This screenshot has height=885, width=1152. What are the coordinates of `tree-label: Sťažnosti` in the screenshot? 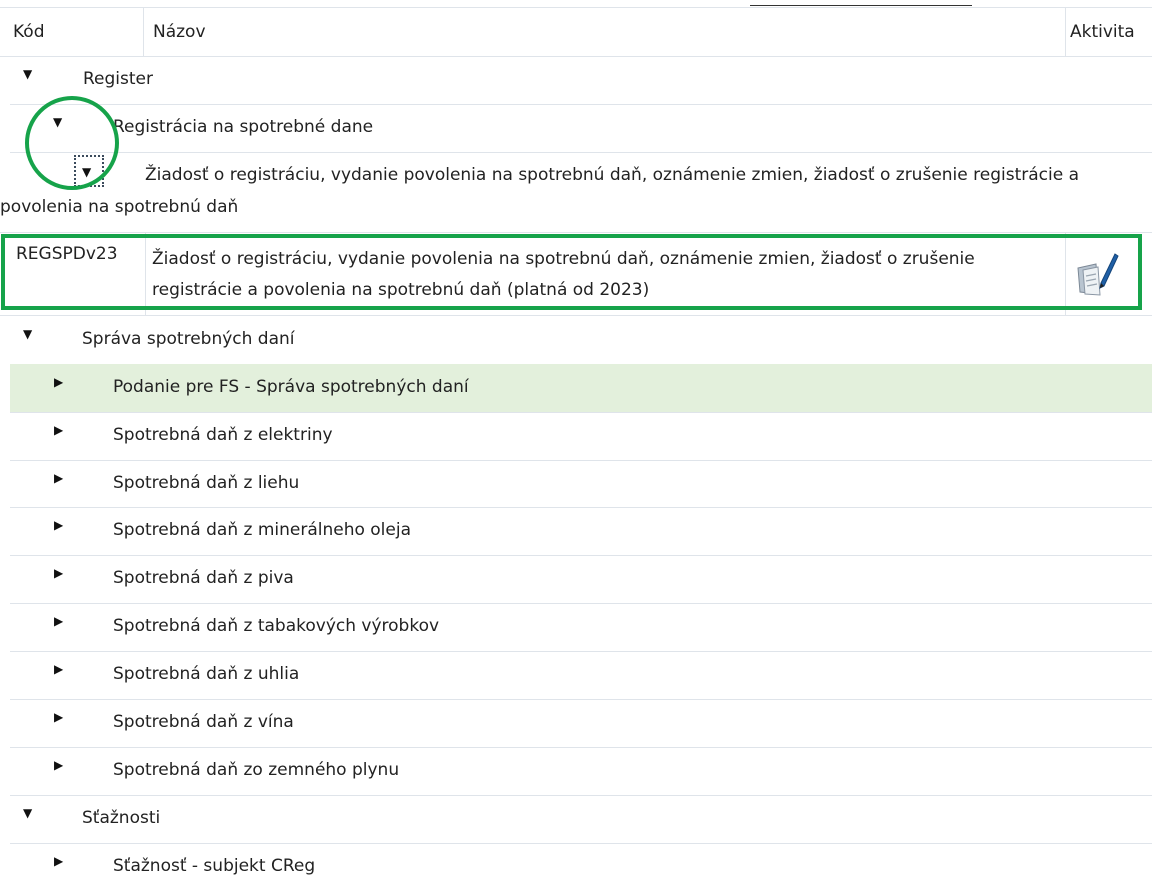 It's located at (121, 818).